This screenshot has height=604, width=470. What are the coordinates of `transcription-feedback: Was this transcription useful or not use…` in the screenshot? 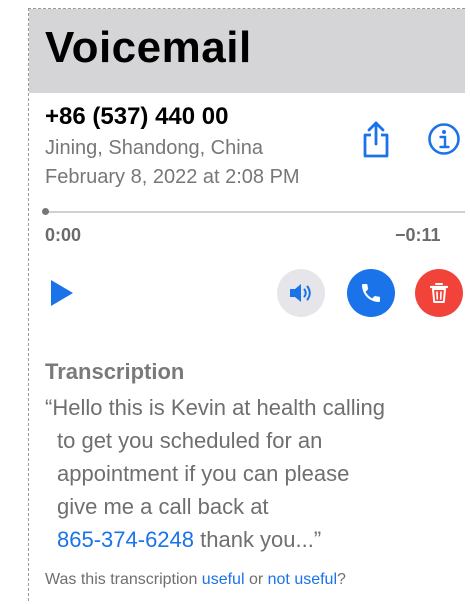 It's located at (195, 580).